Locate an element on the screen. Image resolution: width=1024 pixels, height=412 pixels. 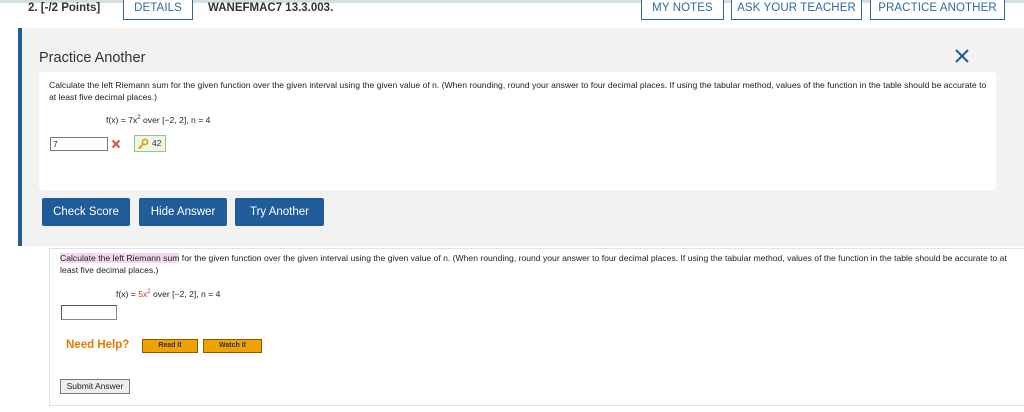
practice-answer-input: 7 is located at coordinates (79, 144).